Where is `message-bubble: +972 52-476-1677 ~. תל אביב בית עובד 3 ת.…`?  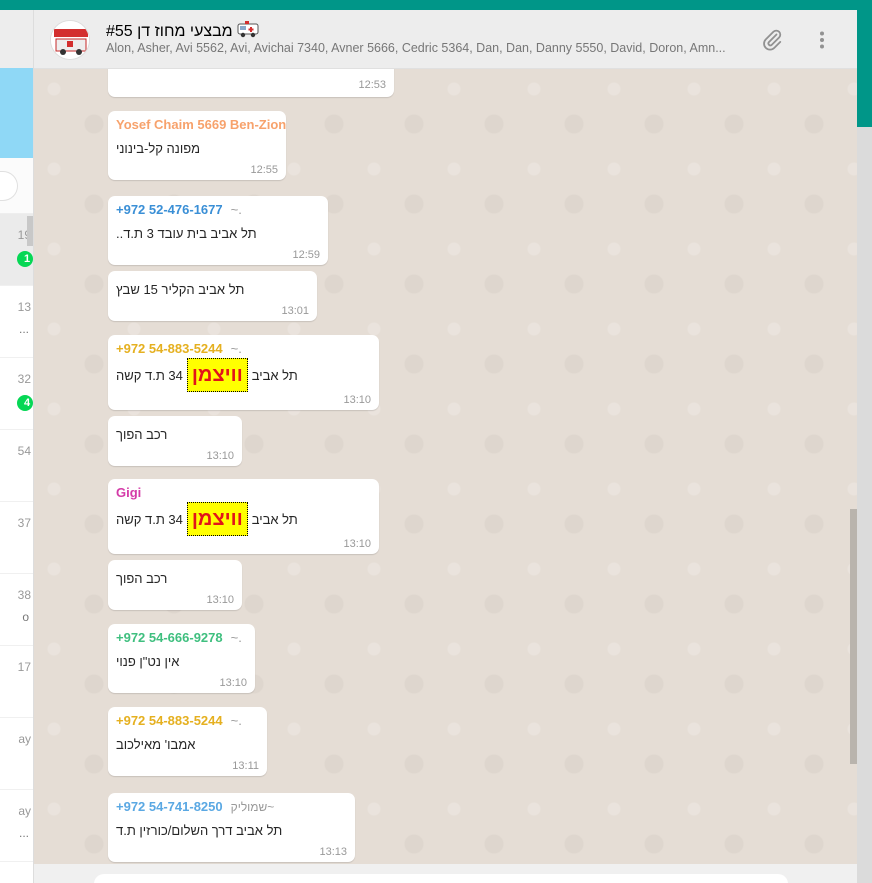
message-bubble: +972 52-476-1677 ~. תל אביב בית עובד 3 ת.… is located at coordinates (218, 230).